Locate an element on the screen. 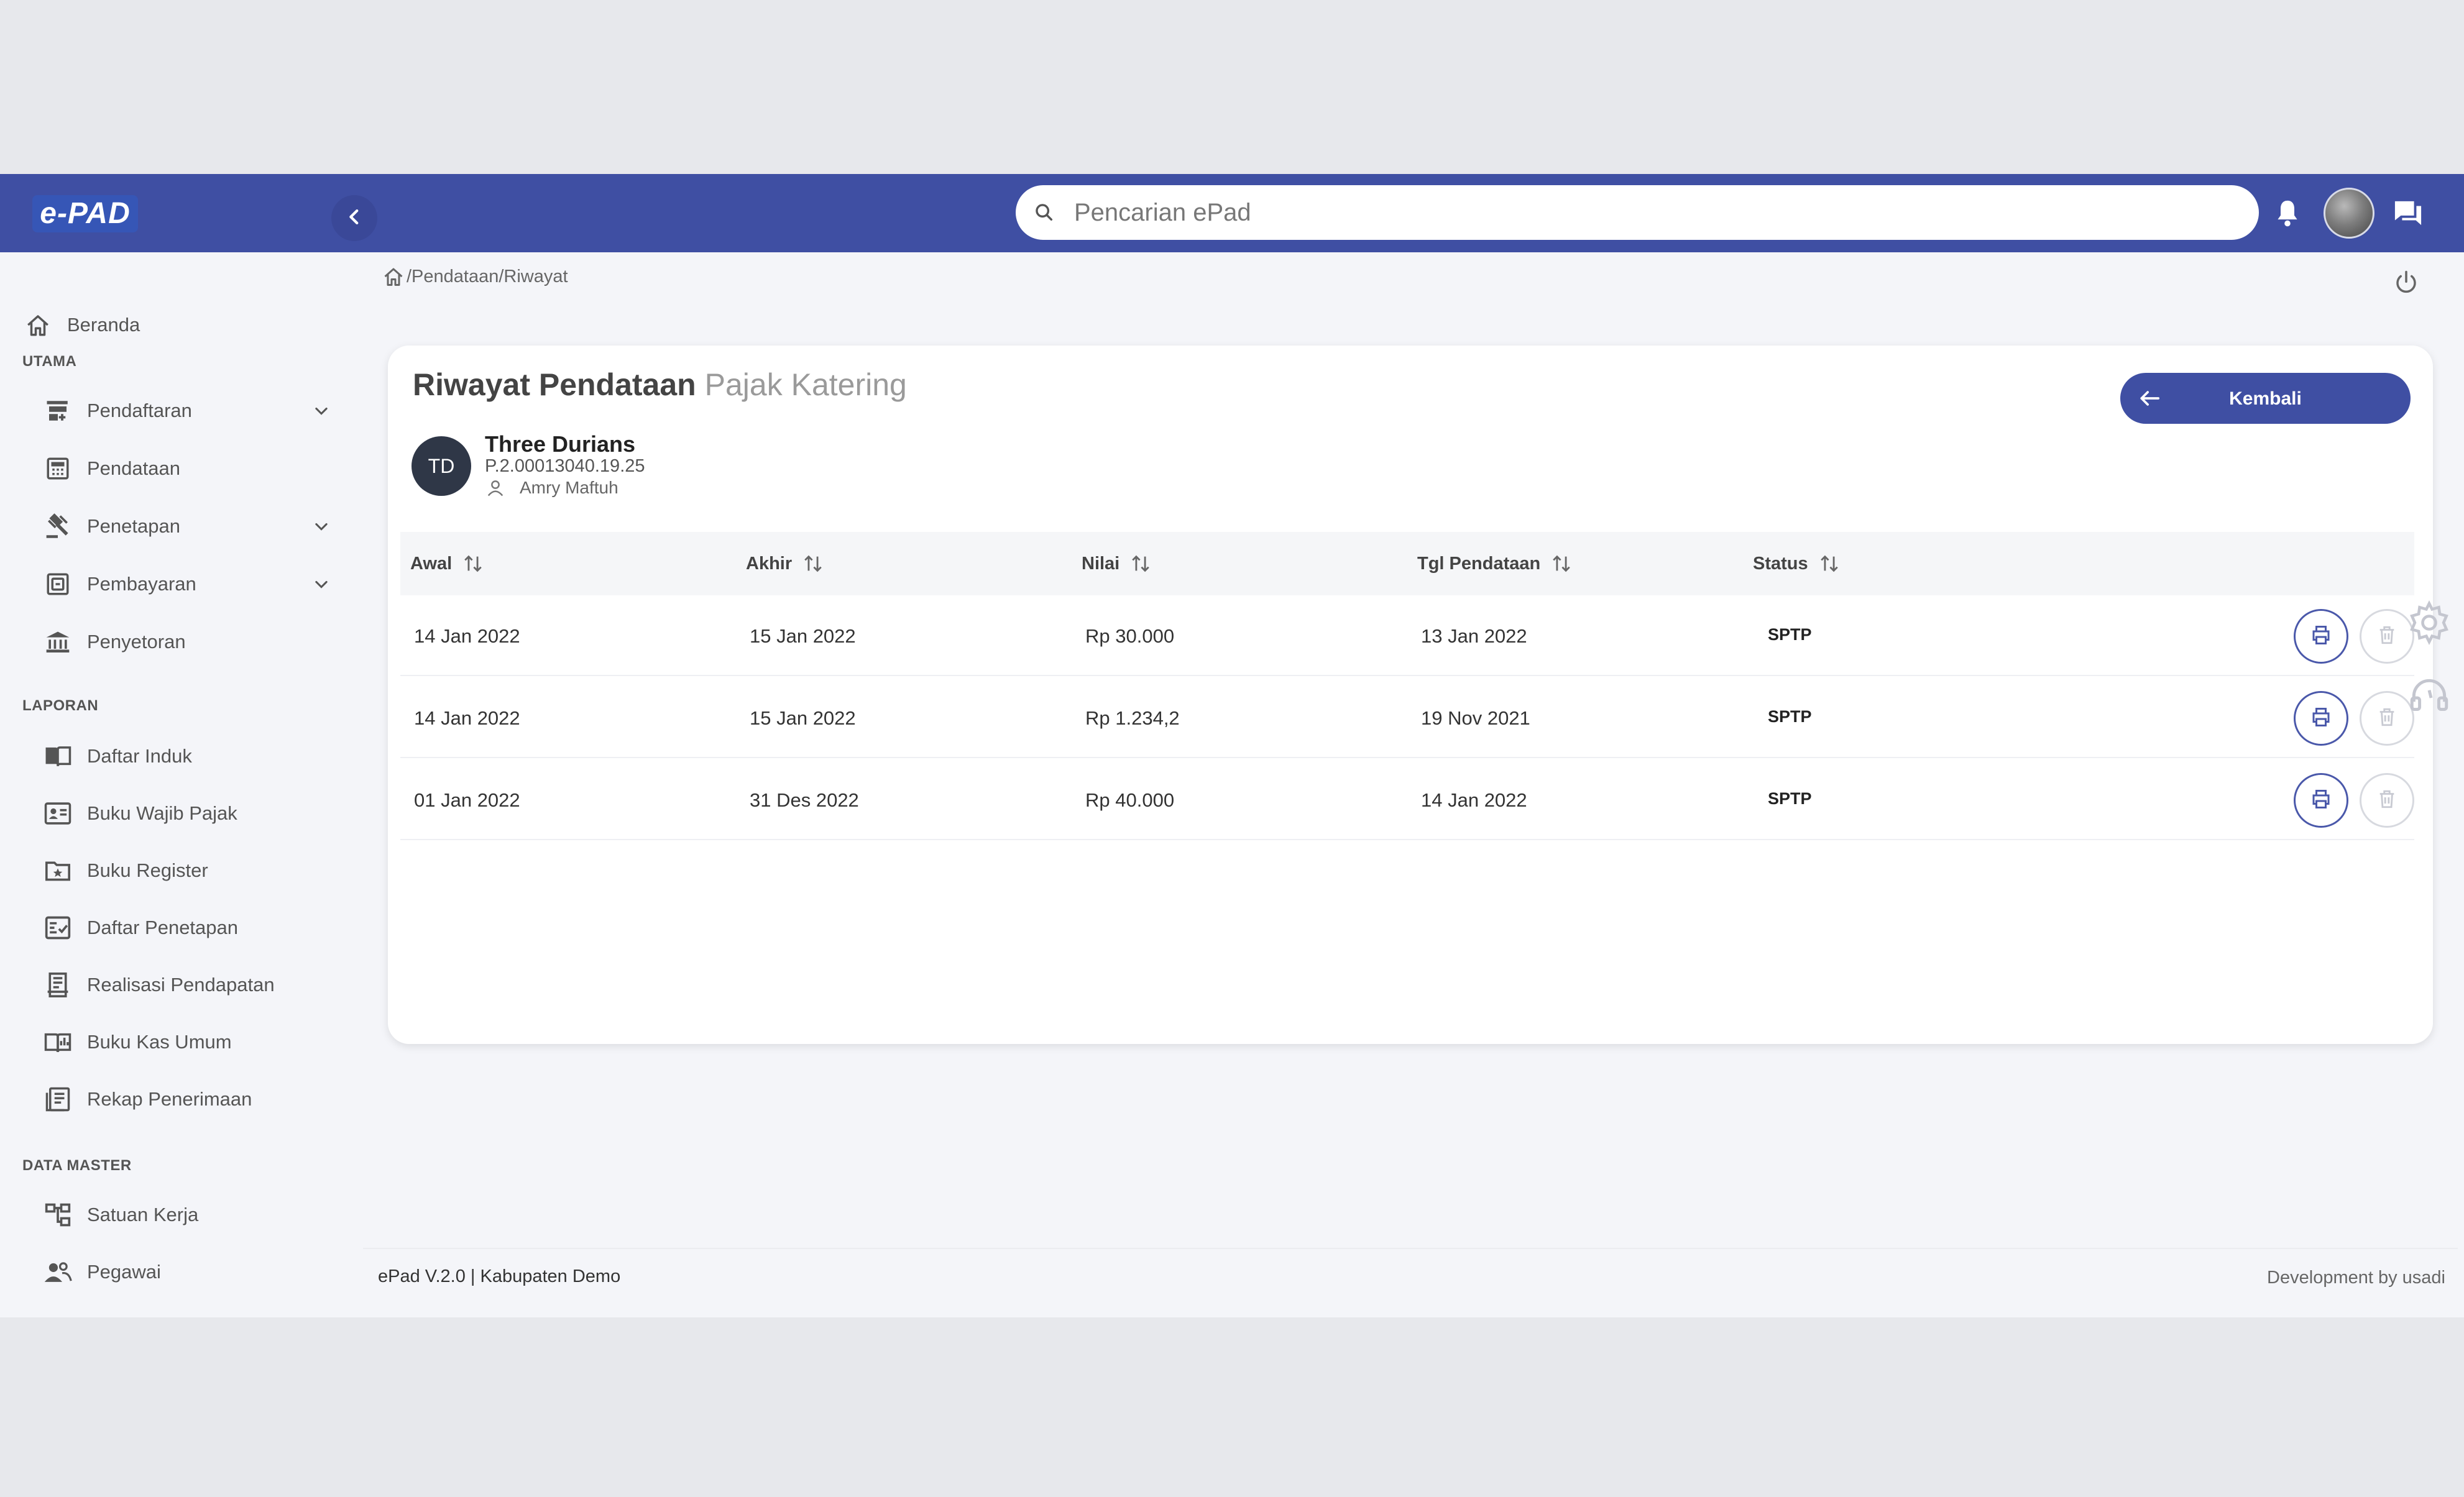 Image resolution: width=2464 pixels, height=1497 pixels. book-open-icon is located at coordinates (57, 756).